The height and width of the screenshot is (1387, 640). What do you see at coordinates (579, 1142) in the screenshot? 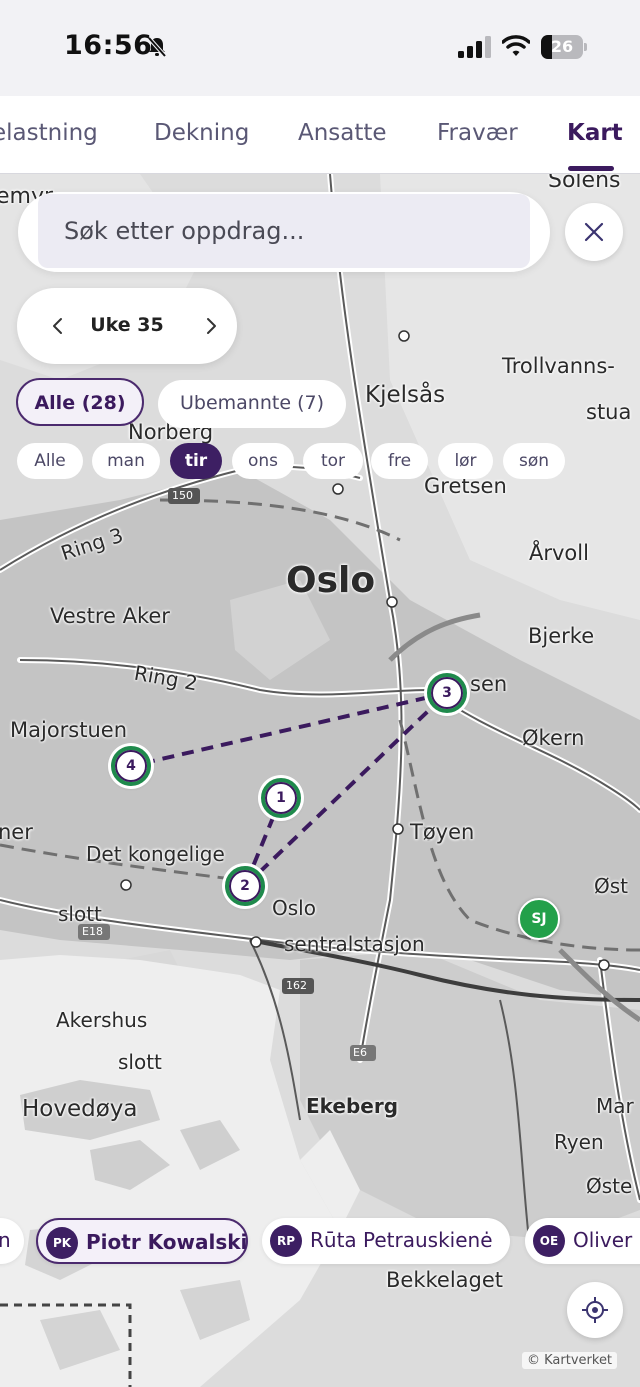
I see `map-label-ryen: Ryen` at bounding box center [579, 1142].